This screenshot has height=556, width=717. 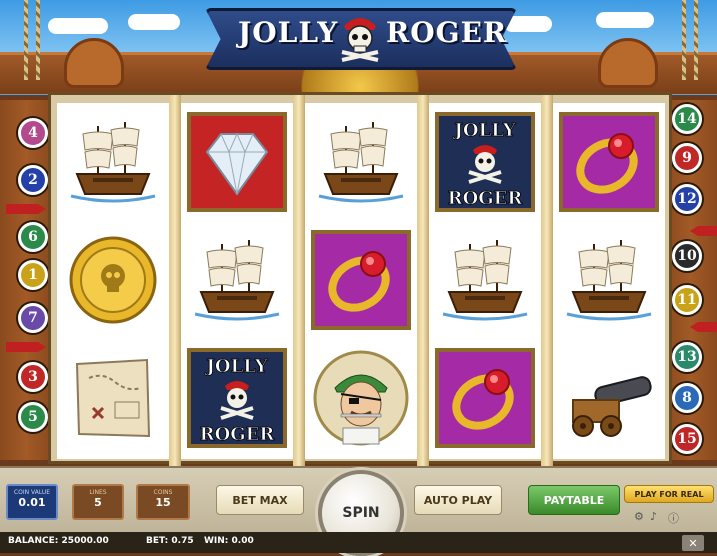 I want to click on payline-button-5: 5, so click(x=33, y=417).